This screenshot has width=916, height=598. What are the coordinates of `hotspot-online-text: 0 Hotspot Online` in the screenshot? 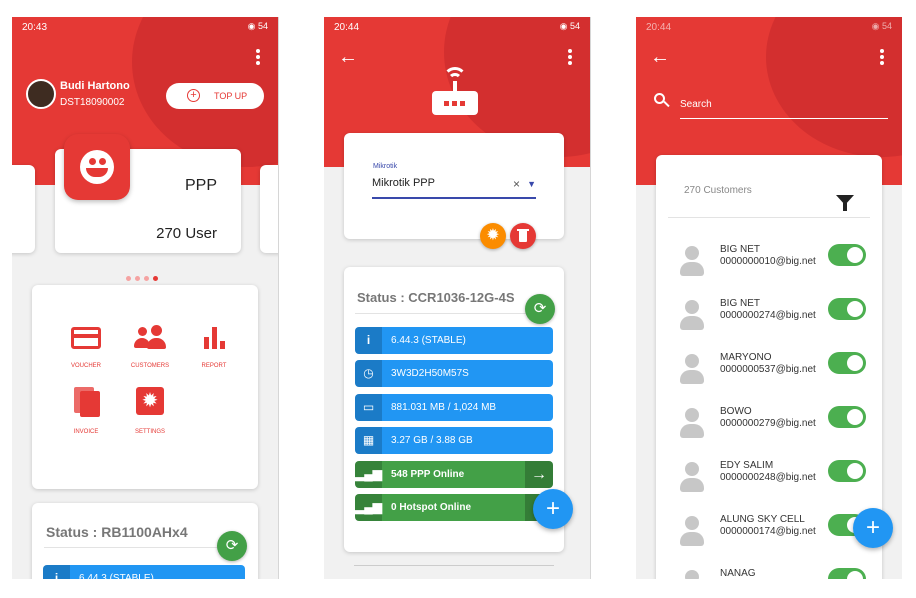 It's located at (431, 507).